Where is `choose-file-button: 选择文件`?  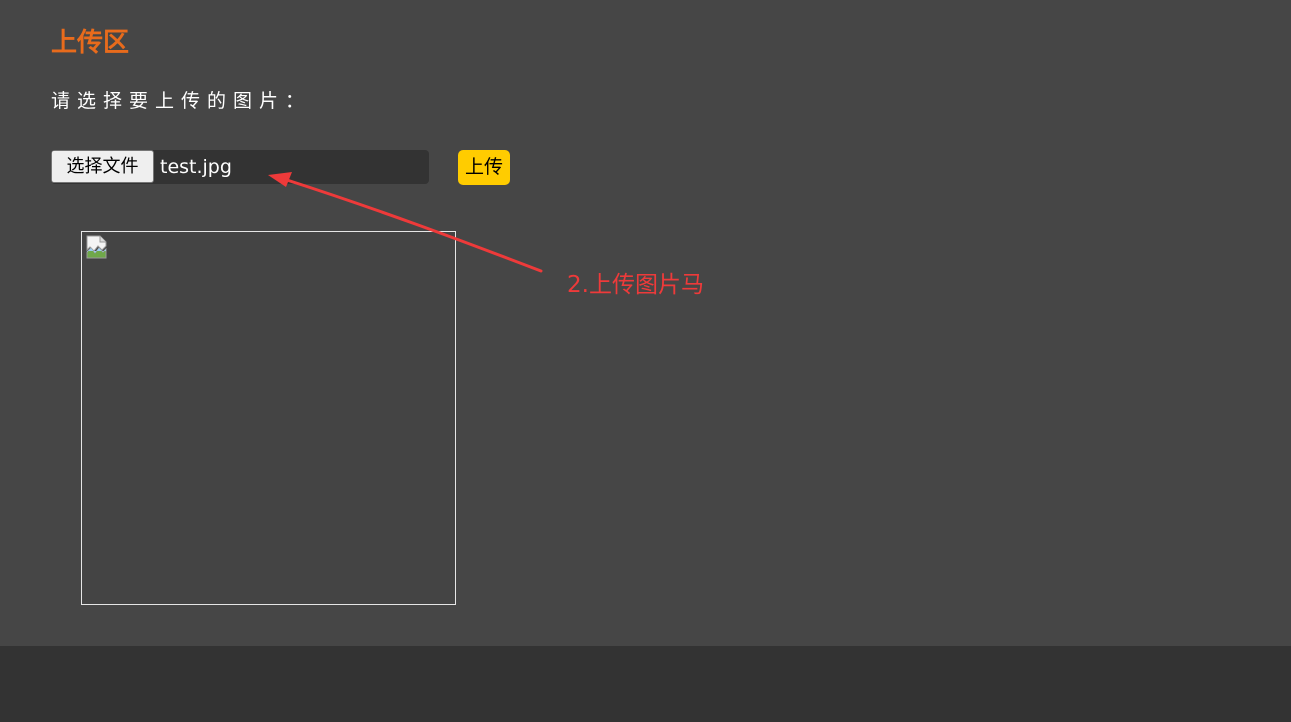
choose-file-button: 选择文件 is located at coordinates (102, 166).